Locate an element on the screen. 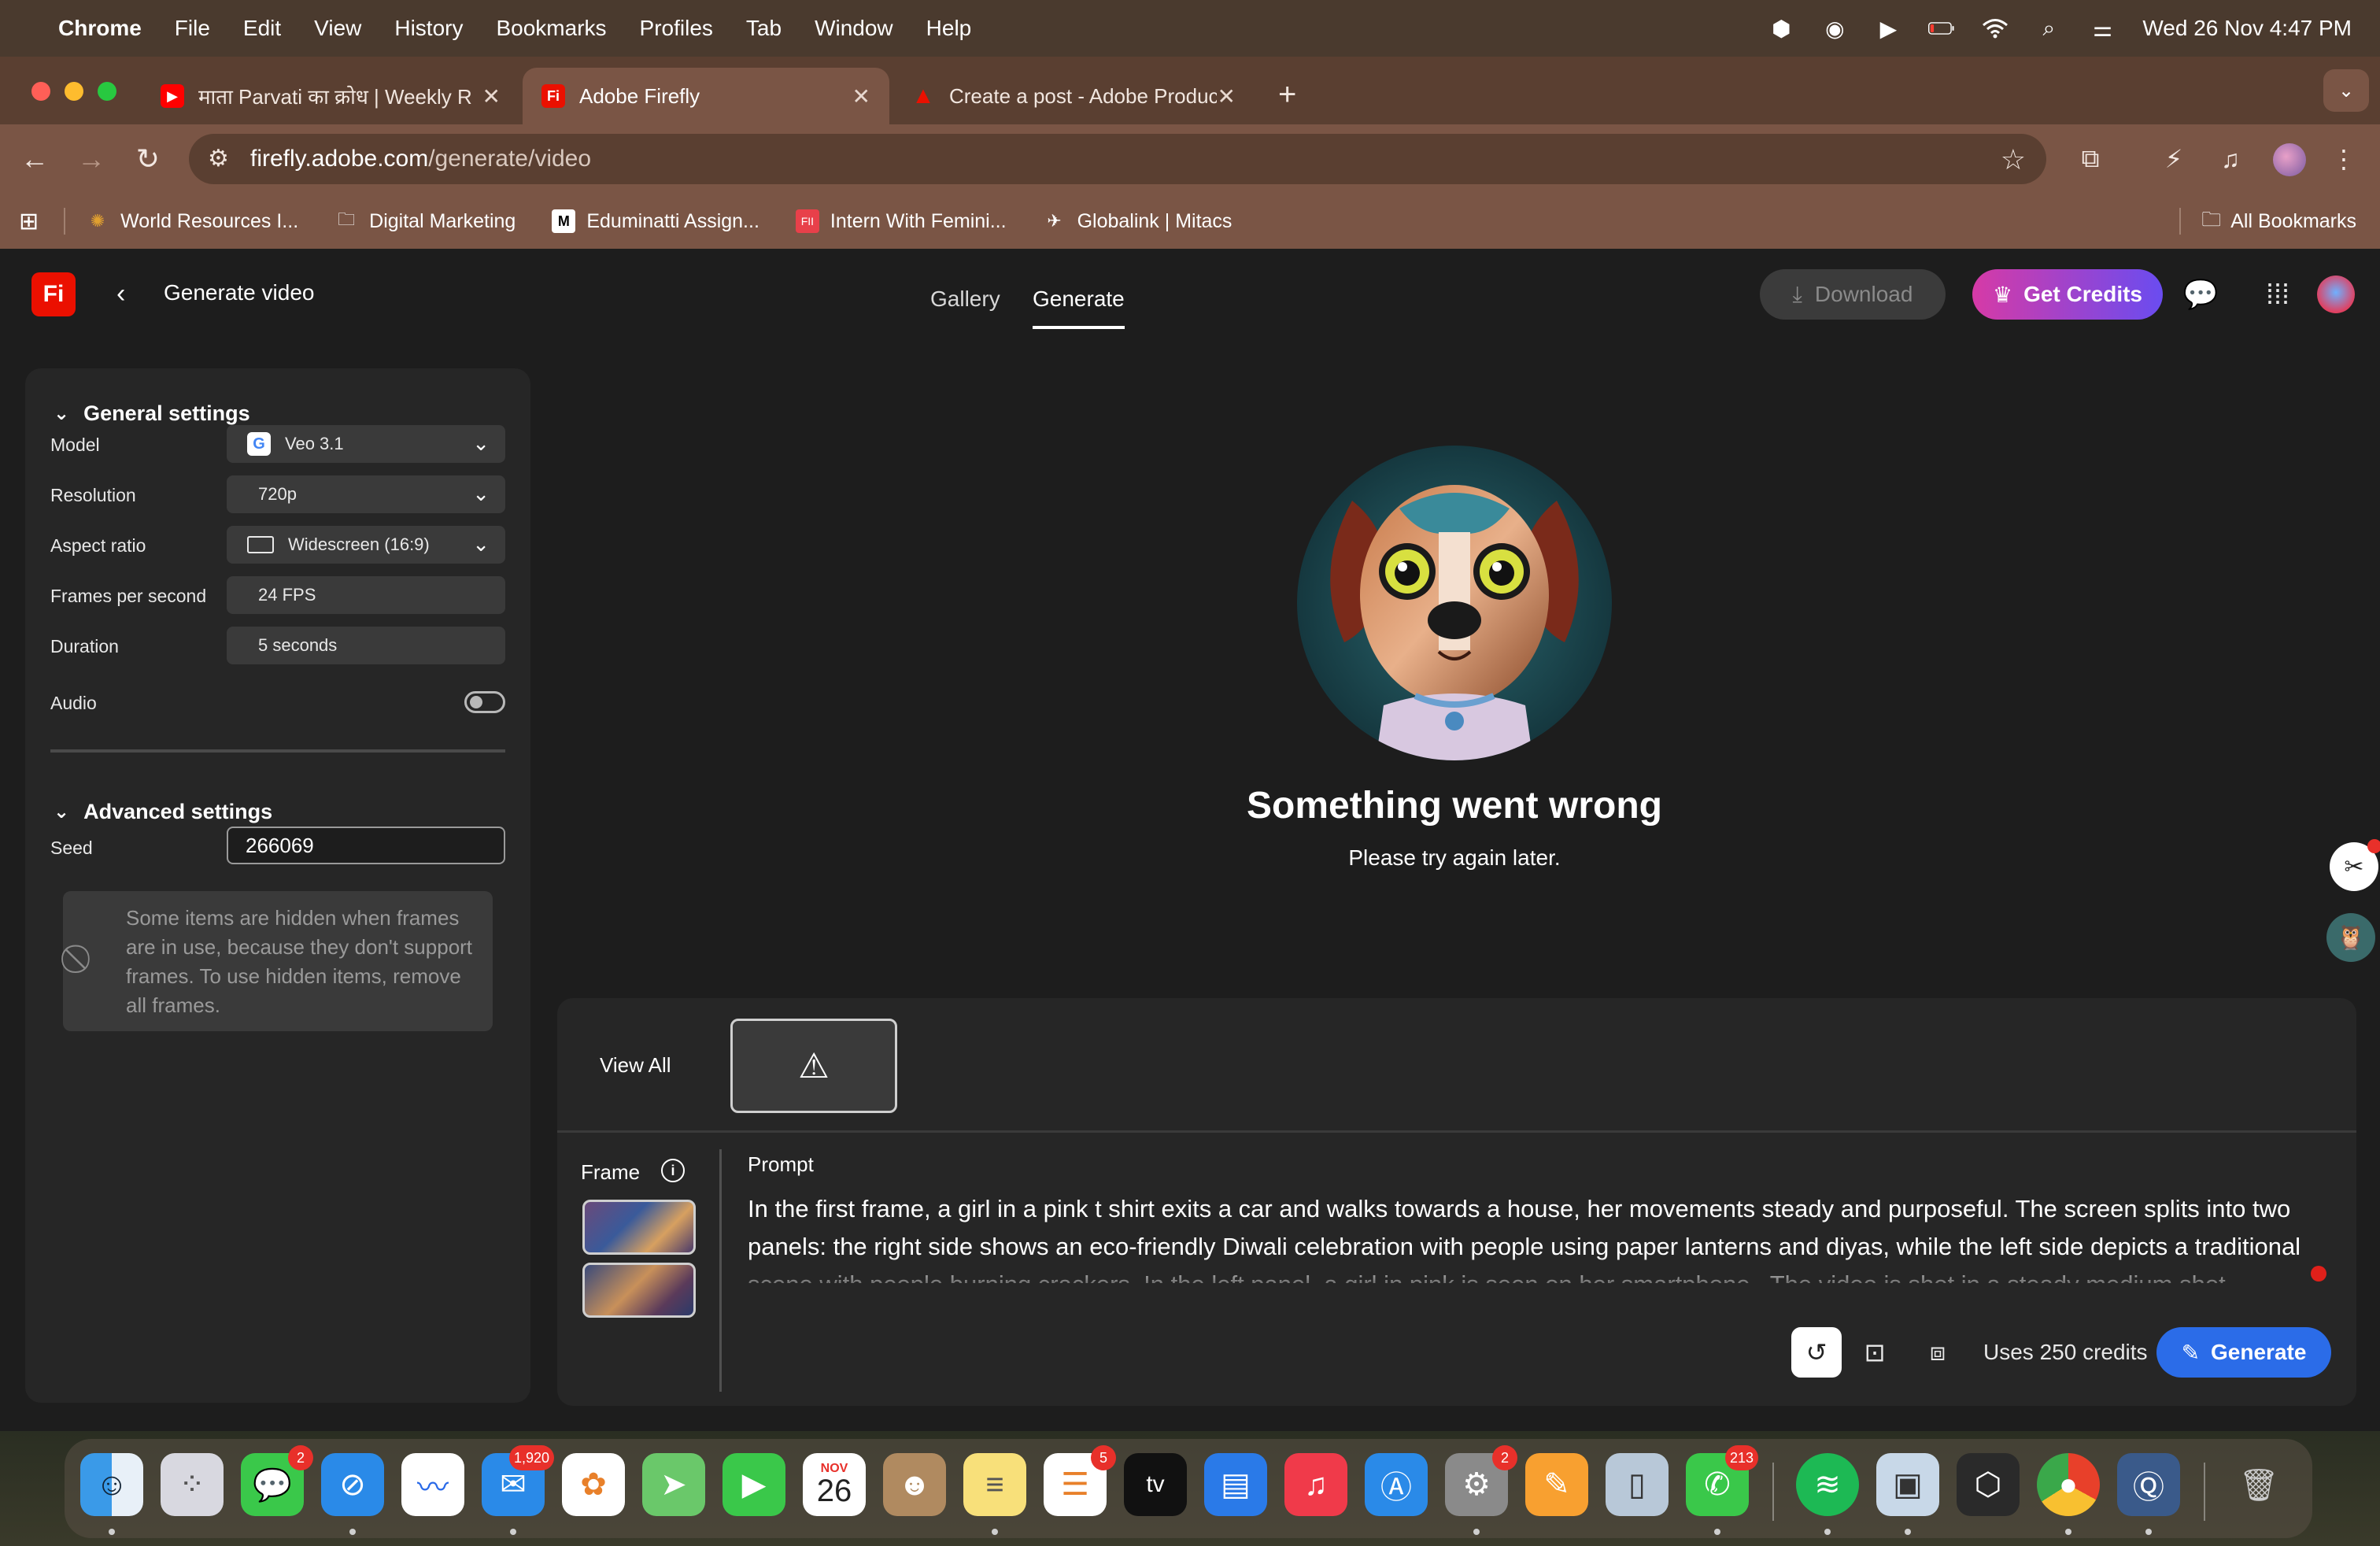 The width and height of the screenshot is (2380, 1546). music-icon: ♫ is located at coordinates (1315, 1484).